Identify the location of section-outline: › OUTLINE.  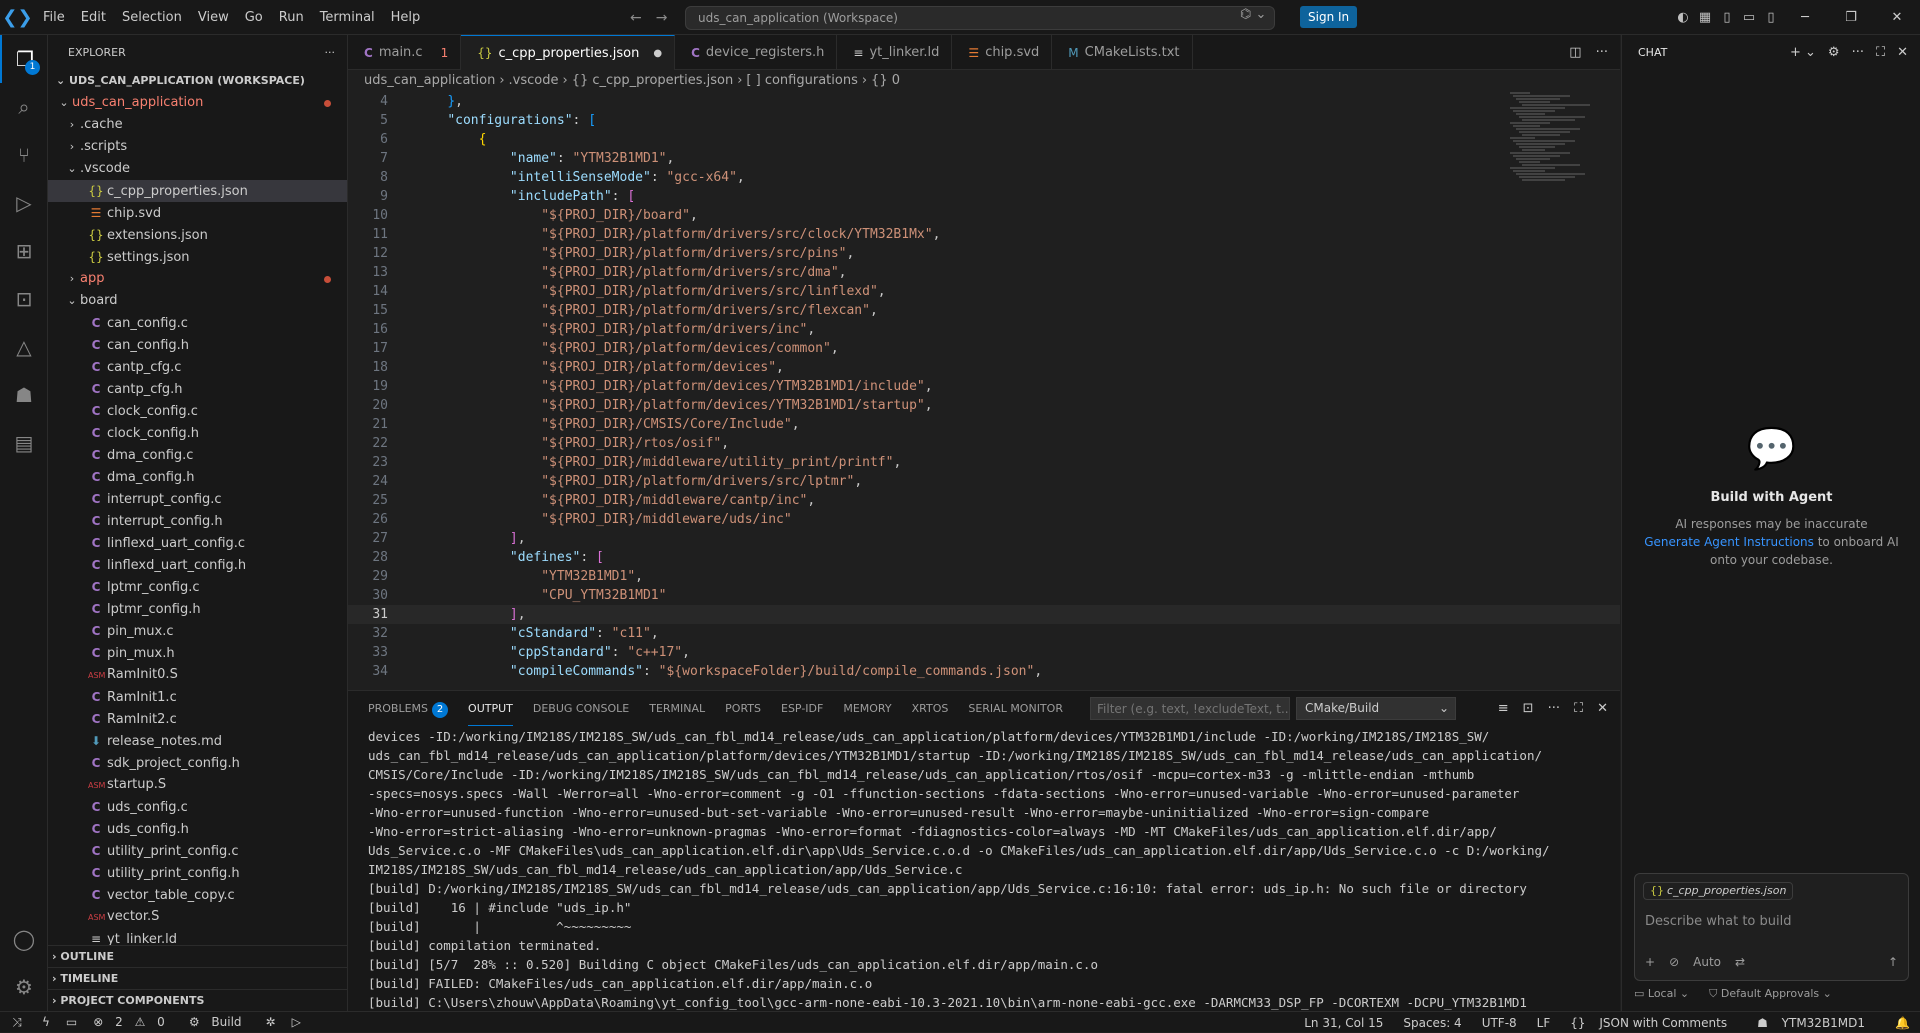
(198, 956).